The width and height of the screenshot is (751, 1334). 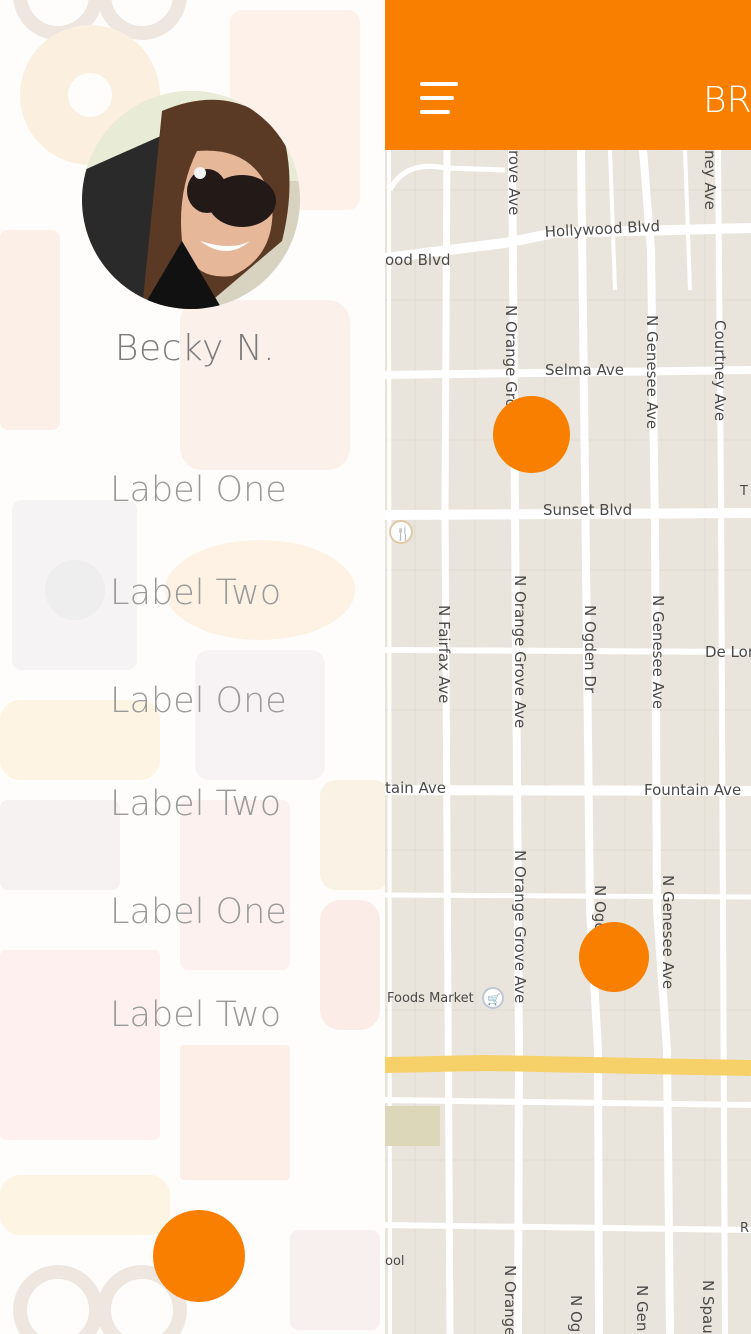 What do you see at coordinates (439, 99) in the screenshot?
I see `hamburger-icon` at bounding box center [439, 99].